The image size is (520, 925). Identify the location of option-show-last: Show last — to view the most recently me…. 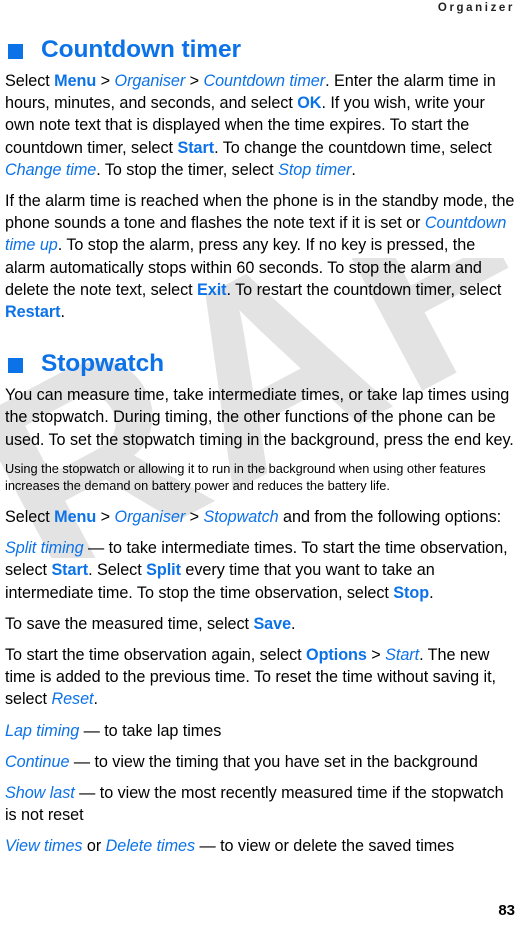
(261, 804).